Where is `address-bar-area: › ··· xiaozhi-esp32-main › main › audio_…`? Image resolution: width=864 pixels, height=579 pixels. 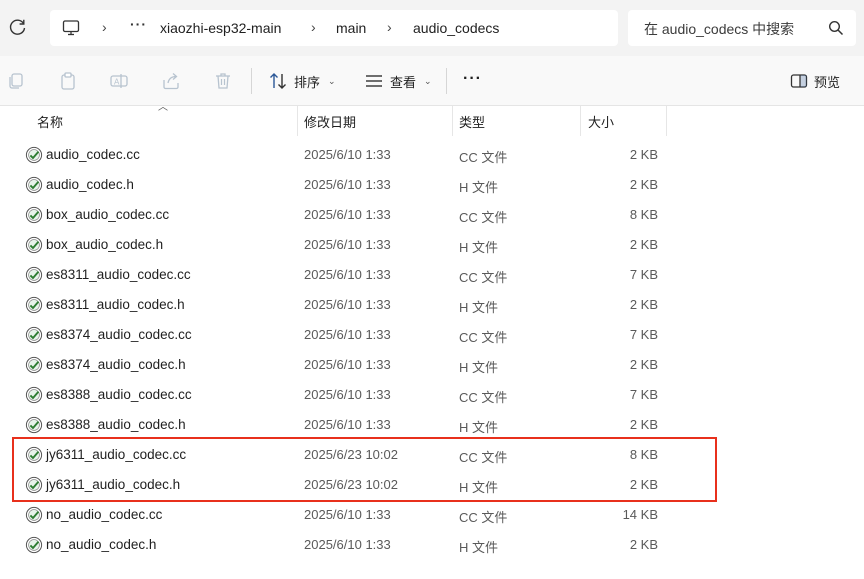
address-bar-area: › ··· xiaozhi-esp32-main › main › audio_… is located at coordinates (432, 28).